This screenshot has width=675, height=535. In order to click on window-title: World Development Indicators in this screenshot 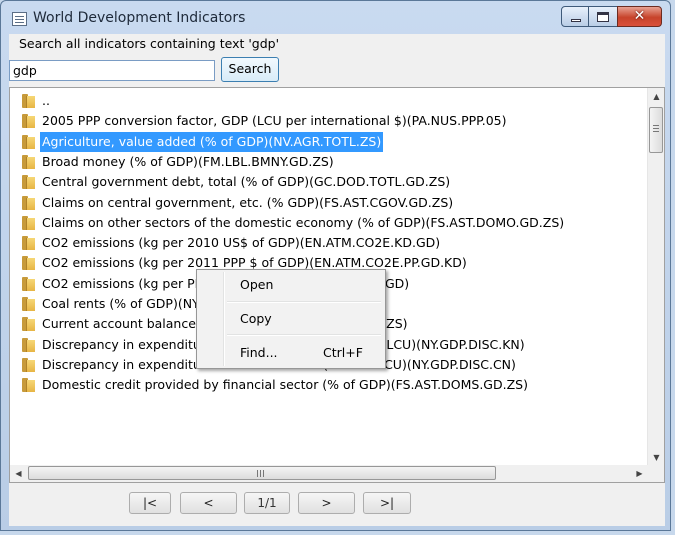, I will do `click(139, 18)`.